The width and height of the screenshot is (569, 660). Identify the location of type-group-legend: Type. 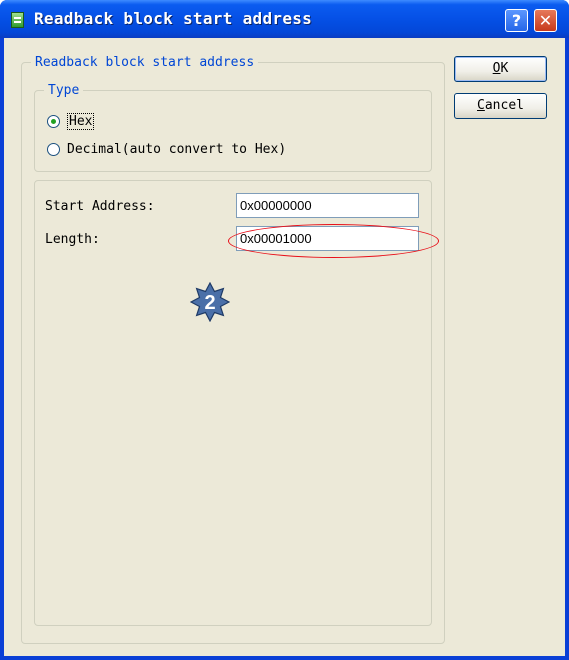
(64, 90).